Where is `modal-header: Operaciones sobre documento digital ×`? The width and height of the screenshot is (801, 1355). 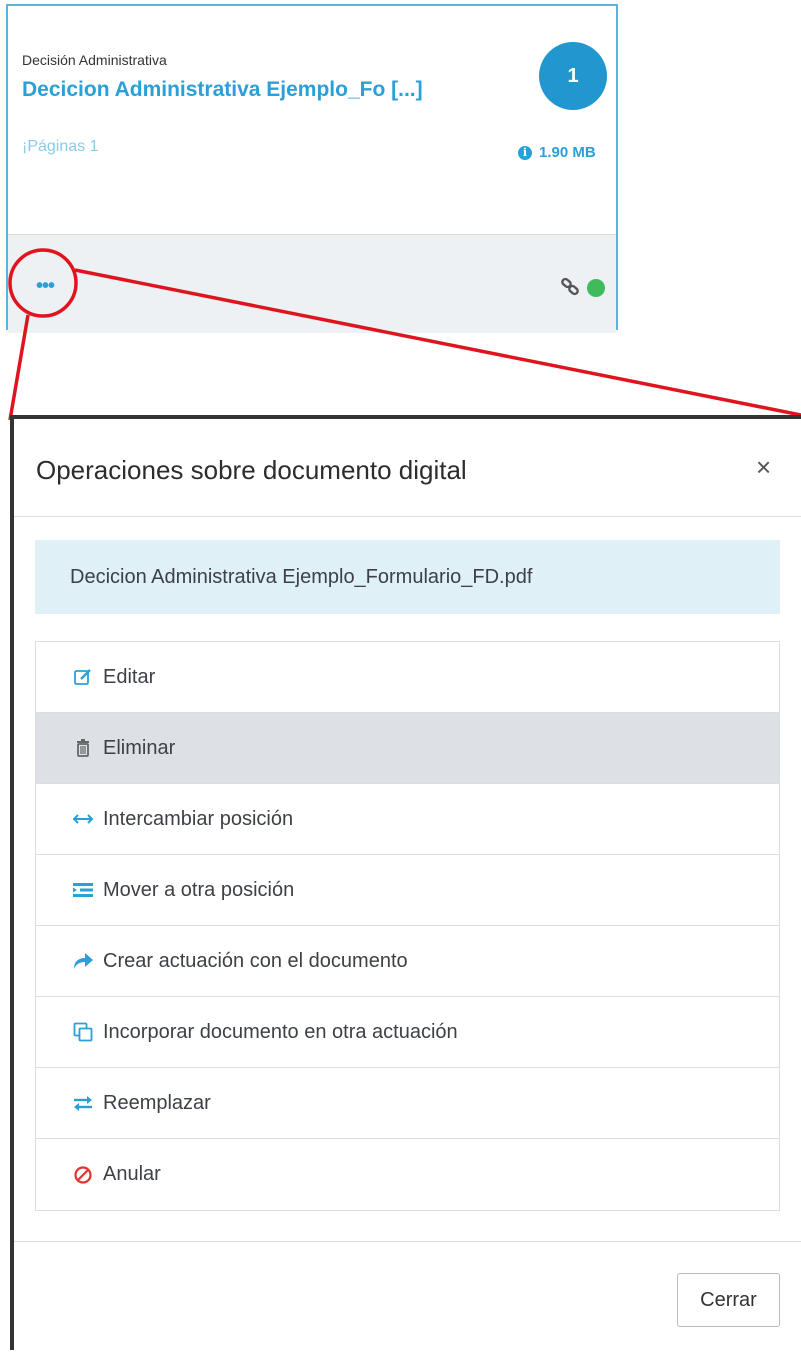 modal-header: Operaciones sobre documento digital × is located at coordinates (407, 468).